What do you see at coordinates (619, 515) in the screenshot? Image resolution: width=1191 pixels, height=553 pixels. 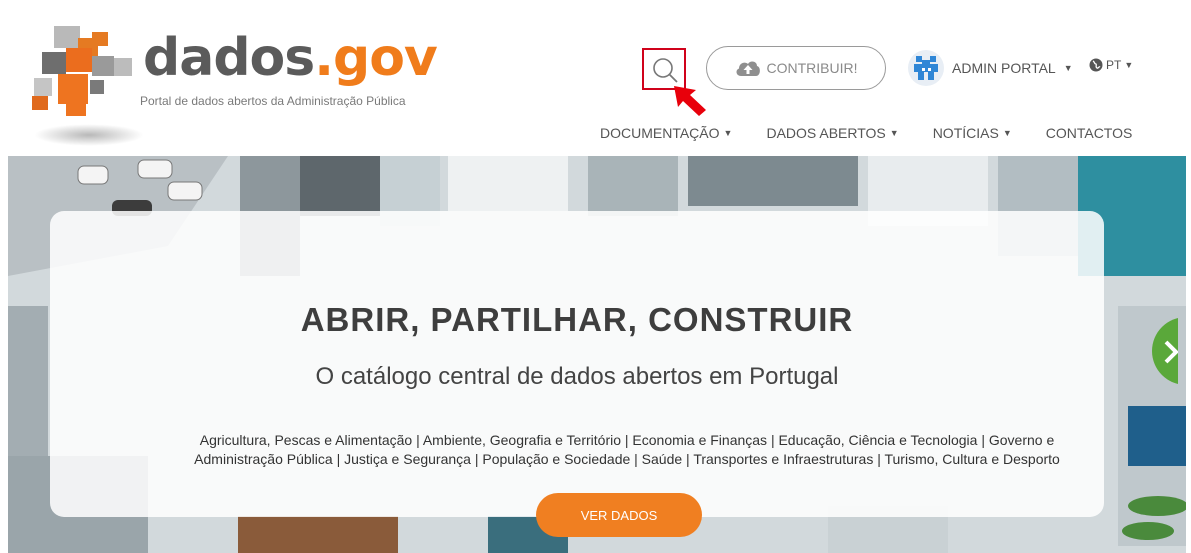 I see `ver-dados-button: VER DADOS` at bounding box center [619, 515].